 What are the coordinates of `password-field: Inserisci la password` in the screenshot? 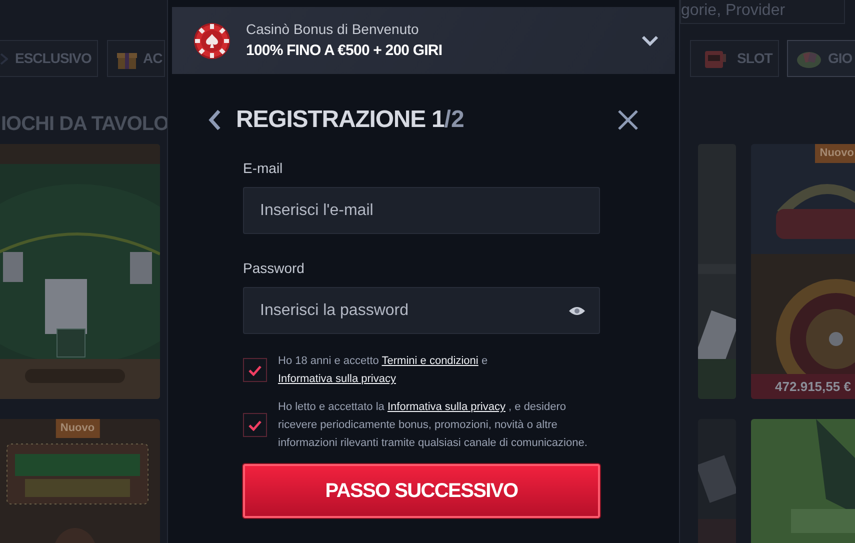 It's located at (421, 310).